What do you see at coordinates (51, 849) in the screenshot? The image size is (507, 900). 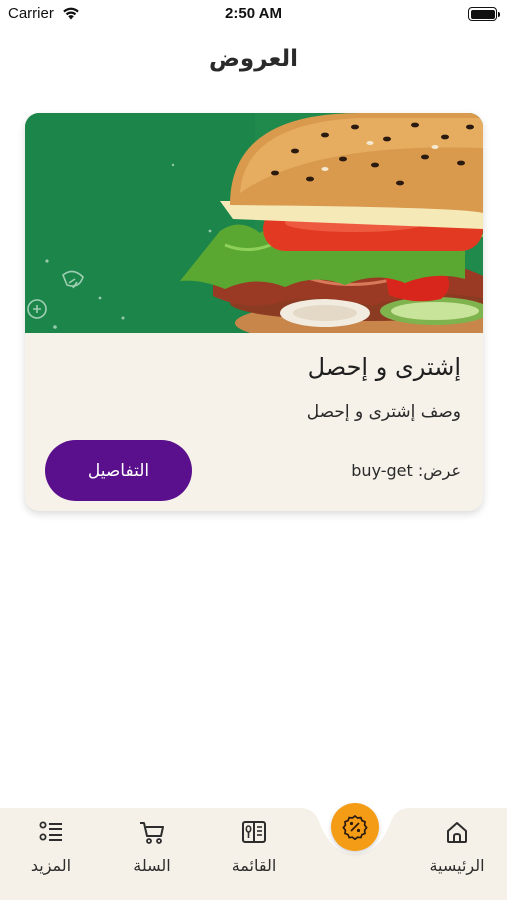 I see `nav-item-more: المزيد` at bounding box center [51, 849].